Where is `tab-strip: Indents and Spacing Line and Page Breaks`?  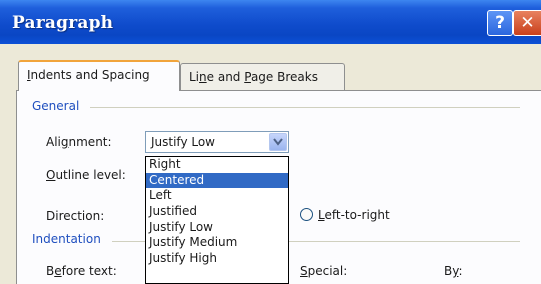
tab-strip: Indents and Spacing Line and Page Breaks is located at coordinates (272, 75).